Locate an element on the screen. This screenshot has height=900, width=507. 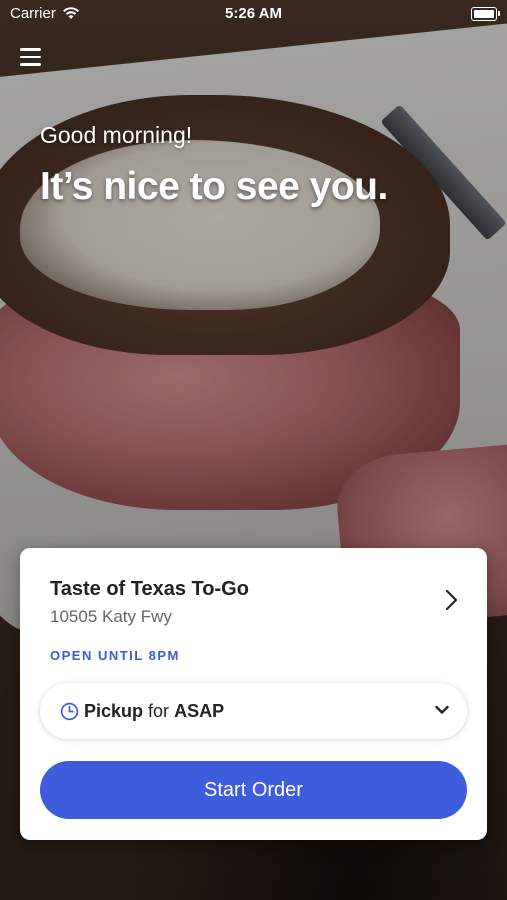
chevron-right-icon is located at coordinates (451, 600).